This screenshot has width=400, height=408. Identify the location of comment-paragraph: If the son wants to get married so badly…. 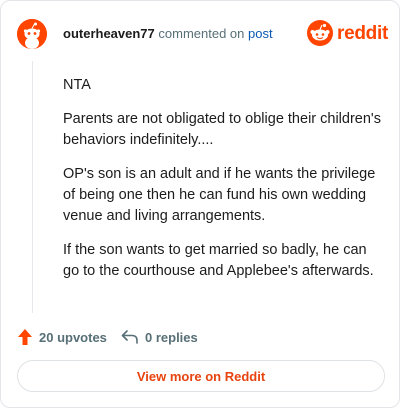
(218, 260).